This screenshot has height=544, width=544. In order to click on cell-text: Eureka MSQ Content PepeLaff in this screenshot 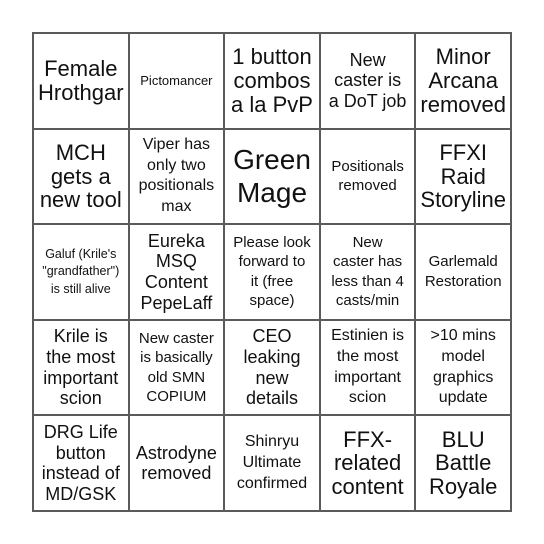, I will do `click(176, 271)`.